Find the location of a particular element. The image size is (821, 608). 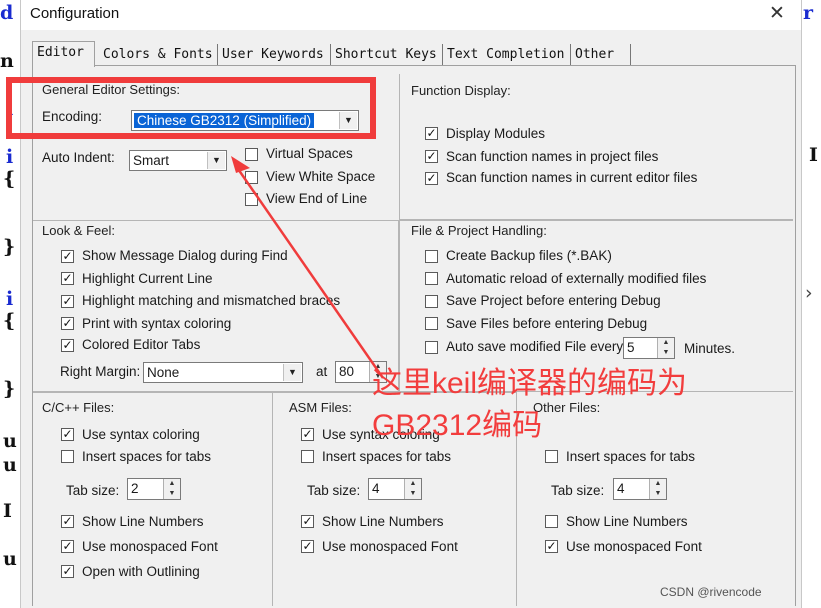

annotation-line-2: GB2312编码 is located at coordinates (457, 425).